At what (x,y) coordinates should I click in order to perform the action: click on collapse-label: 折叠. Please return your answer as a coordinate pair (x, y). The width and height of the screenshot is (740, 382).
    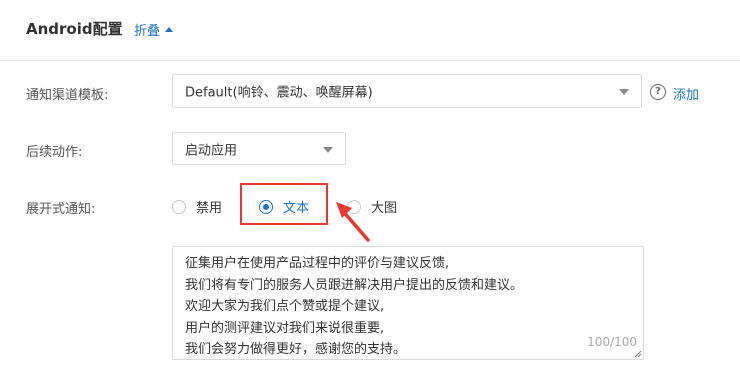
    Looking at the image, I should click on (147, 31).